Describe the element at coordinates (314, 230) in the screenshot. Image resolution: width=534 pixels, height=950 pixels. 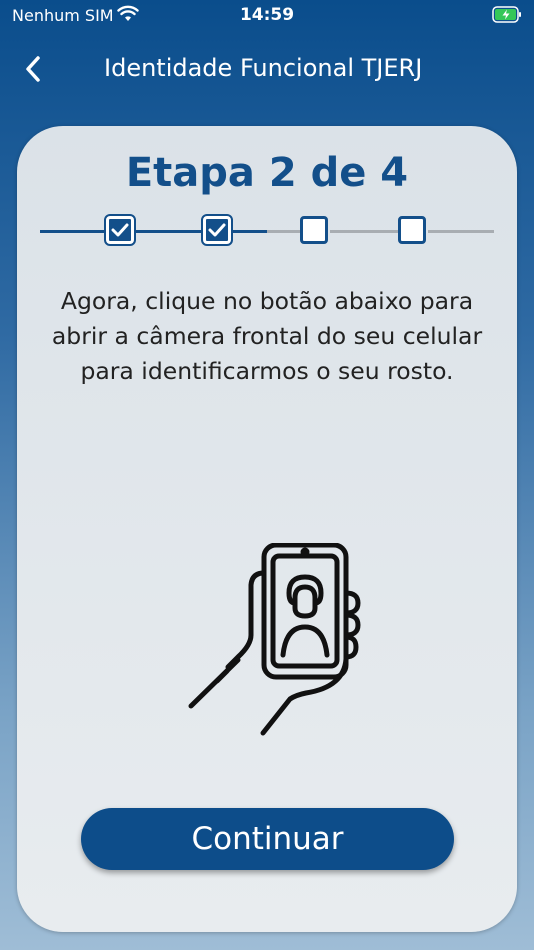
I see `step-3-checkbox` at that location.